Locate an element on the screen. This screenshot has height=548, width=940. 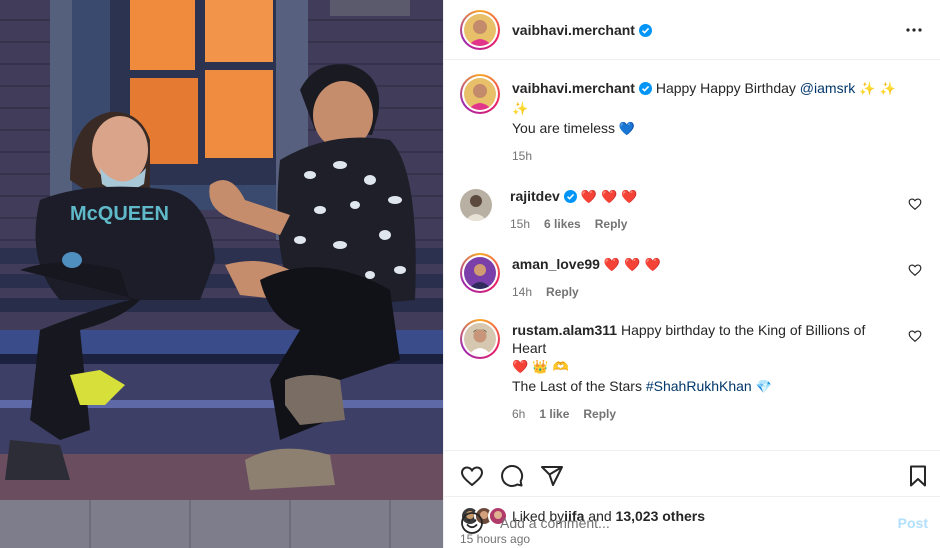
post-comment-button: Post is located at coordinates (913, 523).